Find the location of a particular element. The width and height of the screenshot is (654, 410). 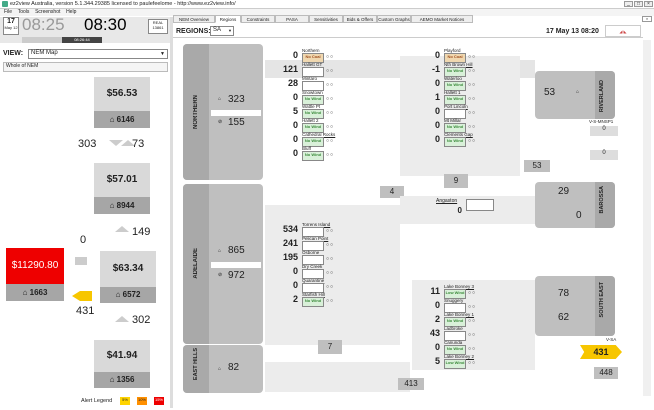

real-sub: 13861 is located at coordinates (158, 27).